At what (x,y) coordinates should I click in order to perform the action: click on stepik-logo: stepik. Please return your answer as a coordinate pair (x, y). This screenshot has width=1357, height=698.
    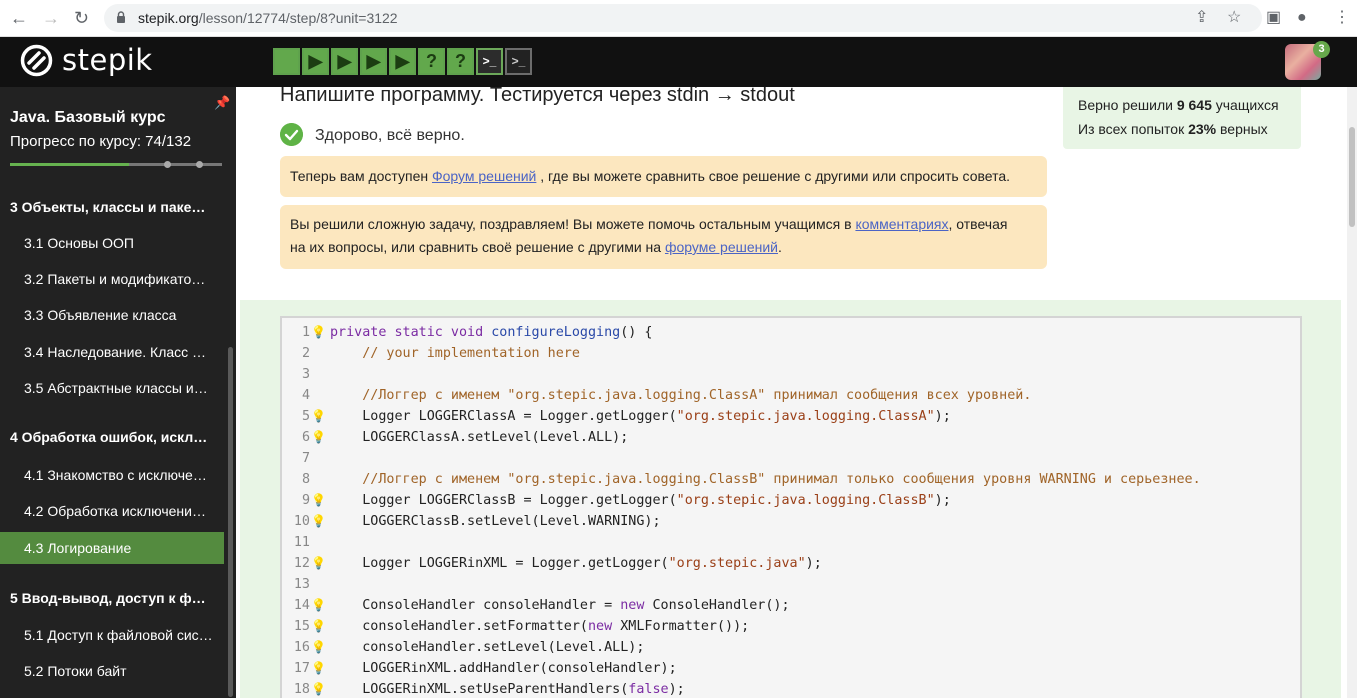
    Looking at the image, I should click on (86, 60).